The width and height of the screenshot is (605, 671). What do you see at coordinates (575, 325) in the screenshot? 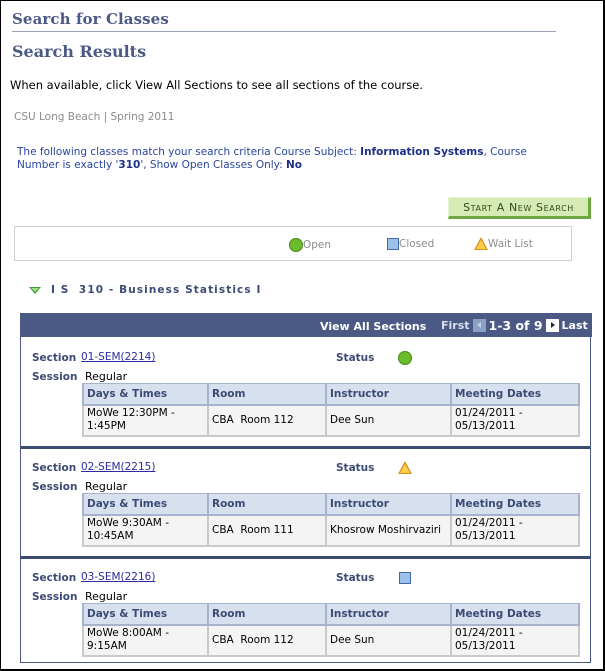
I see `last-link: Last` at bounding box center [575, 325].